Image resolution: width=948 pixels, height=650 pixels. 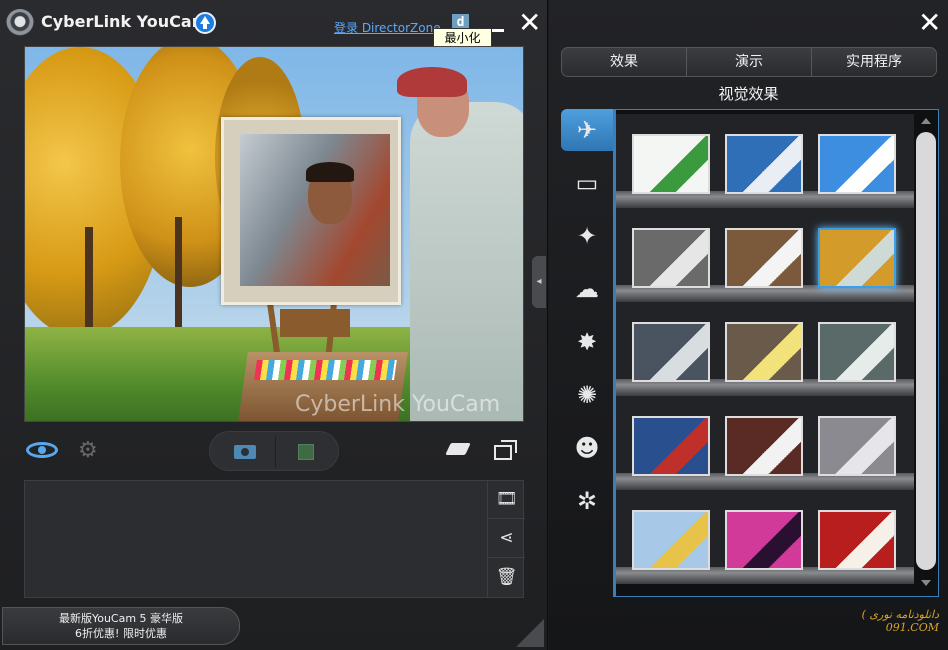 What do you see at coordinates (587, 289) in the screenshot?
I see `mask-icon: ☁` at bounding box center [587, 289].